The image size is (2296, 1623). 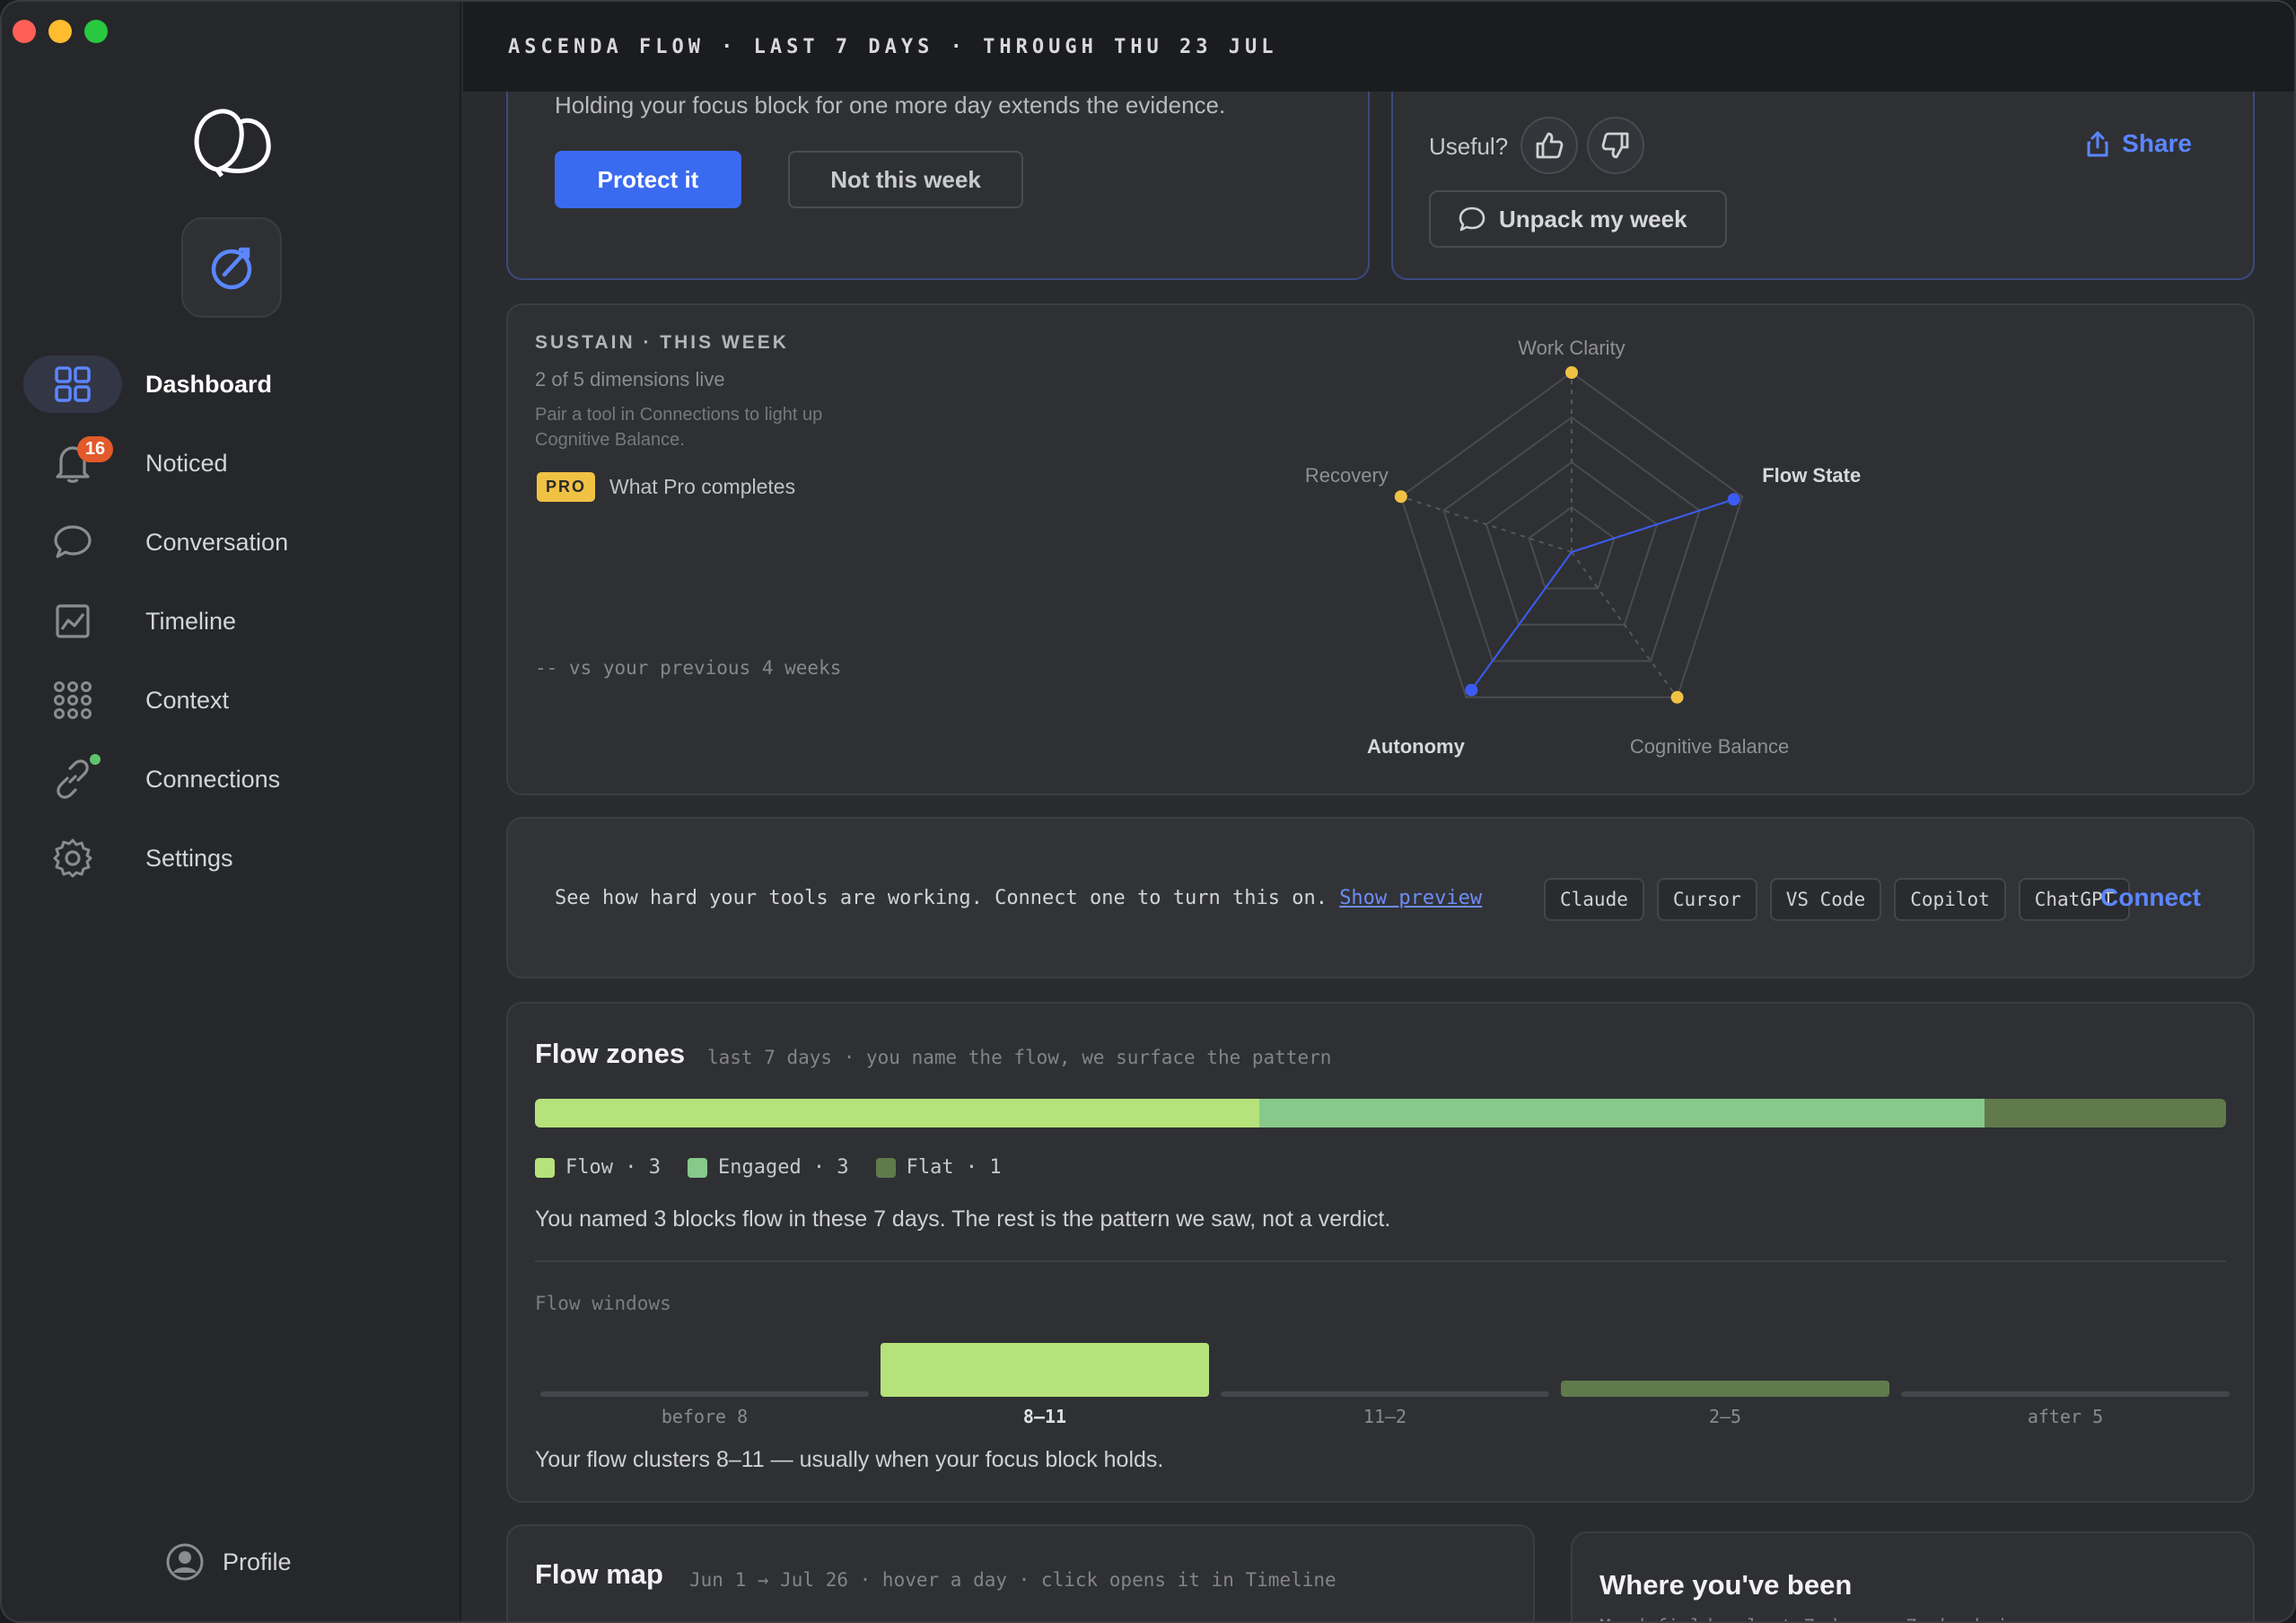 What do you see at coordinates (1811, 475) in the screenshot?
I see `radar-label-flow-state: Flow State` at bounding box center [1811, 475].